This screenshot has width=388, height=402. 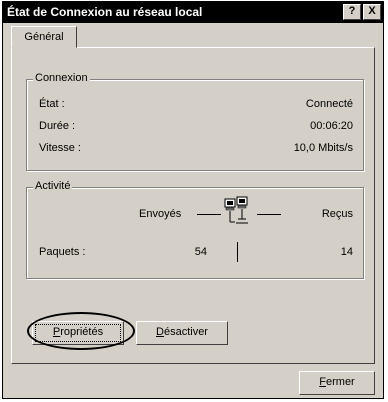 I want to click on window-title: État de Connexion au réseau local, so click(x=105, y=12).